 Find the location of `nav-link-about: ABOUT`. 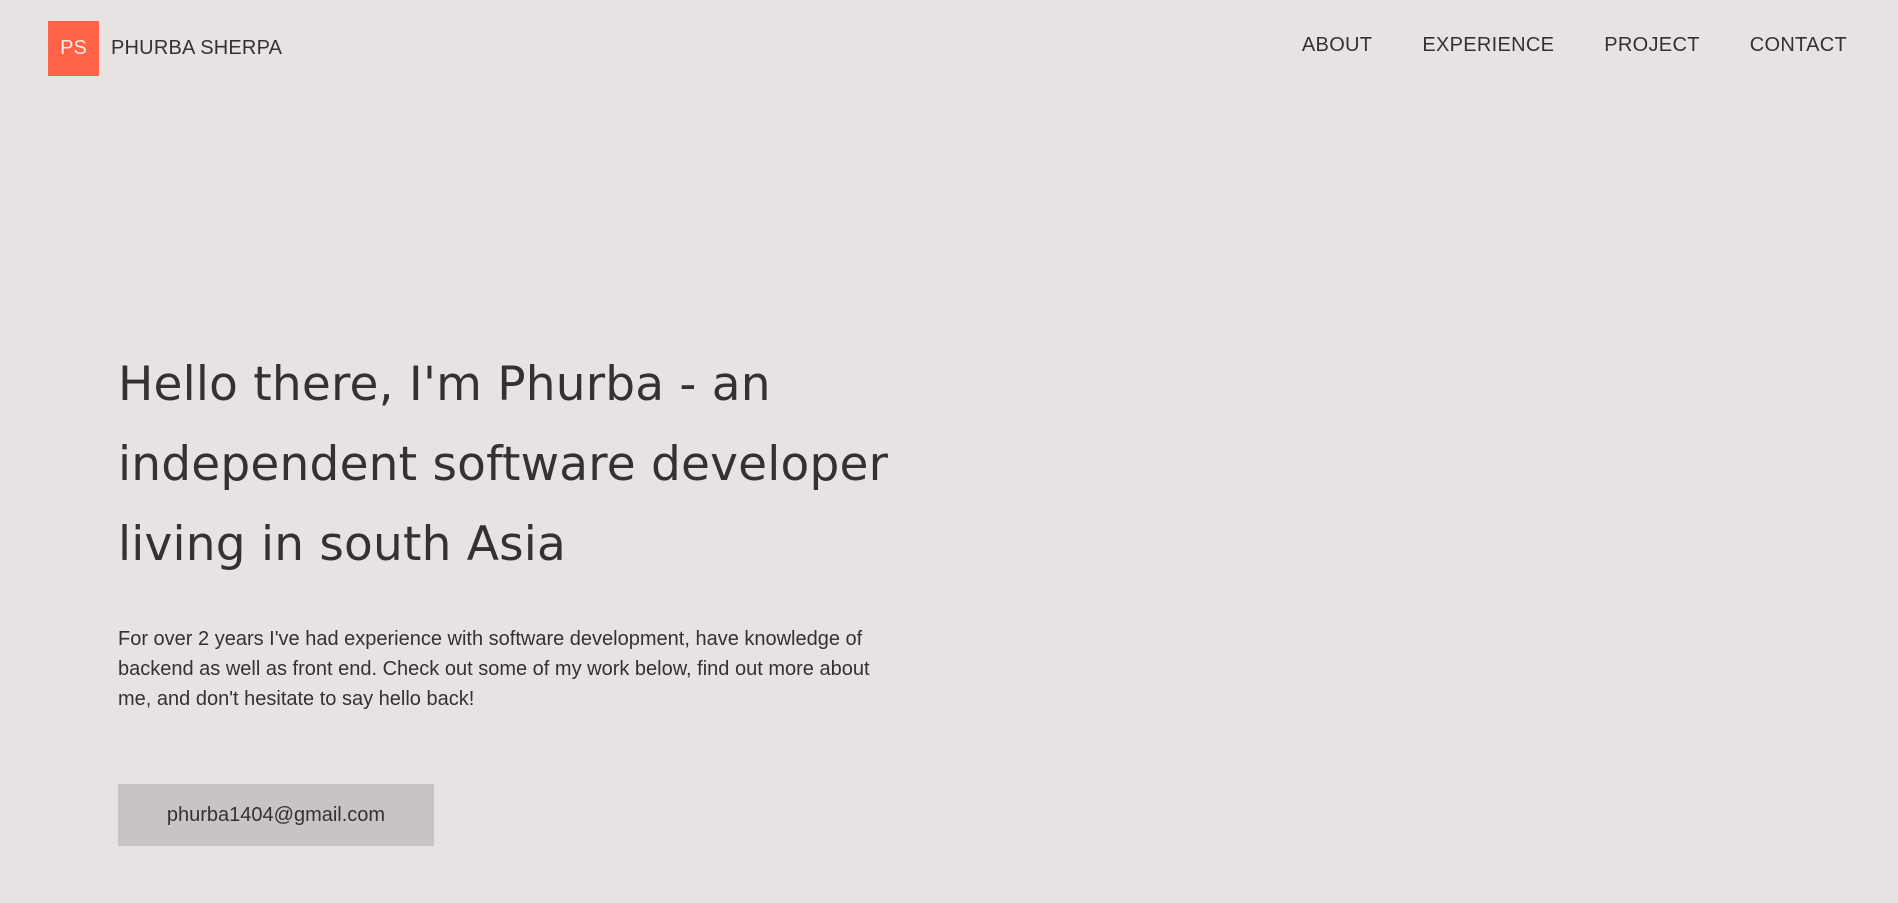

nav-link-about: ABOUT is located at coordinates (1337, 45).